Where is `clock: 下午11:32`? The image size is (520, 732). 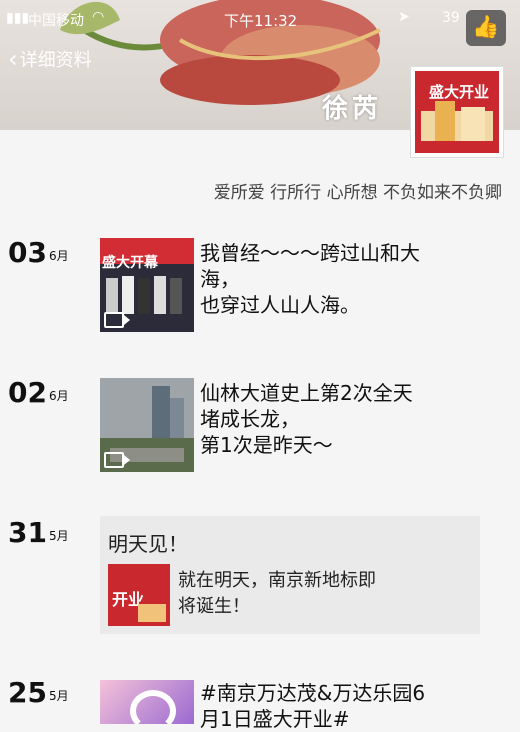 clock: 下午11:32 is located at coordinates (261, 21).